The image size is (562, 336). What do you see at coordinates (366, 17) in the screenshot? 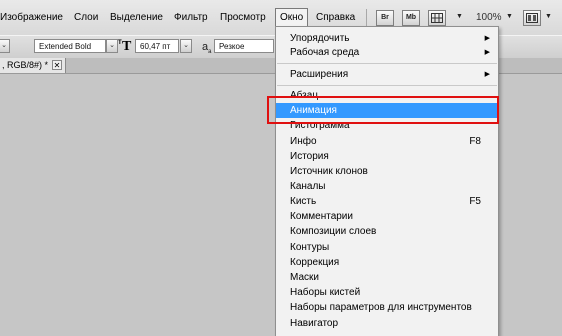
I see `menubar-separator` at bounding box center [366, 17].